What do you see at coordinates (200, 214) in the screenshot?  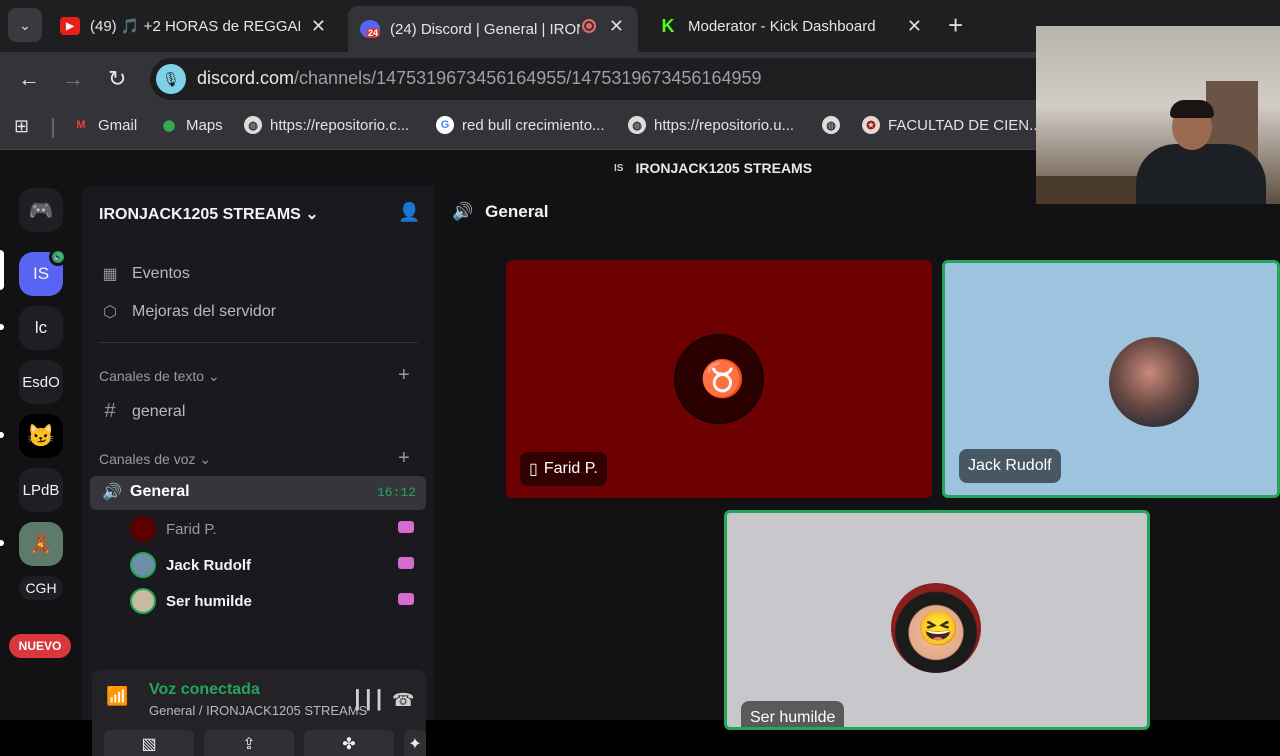 I see `server-name: IRONJACK1205 STREAMS` at bounding box center [200, 214].